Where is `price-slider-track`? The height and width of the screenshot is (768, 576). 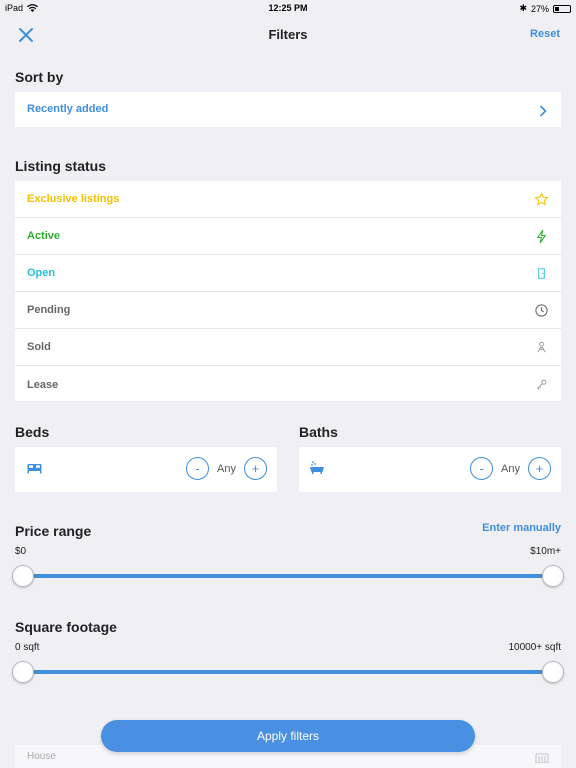
price-slider-track is located at coordinates (287, 576).